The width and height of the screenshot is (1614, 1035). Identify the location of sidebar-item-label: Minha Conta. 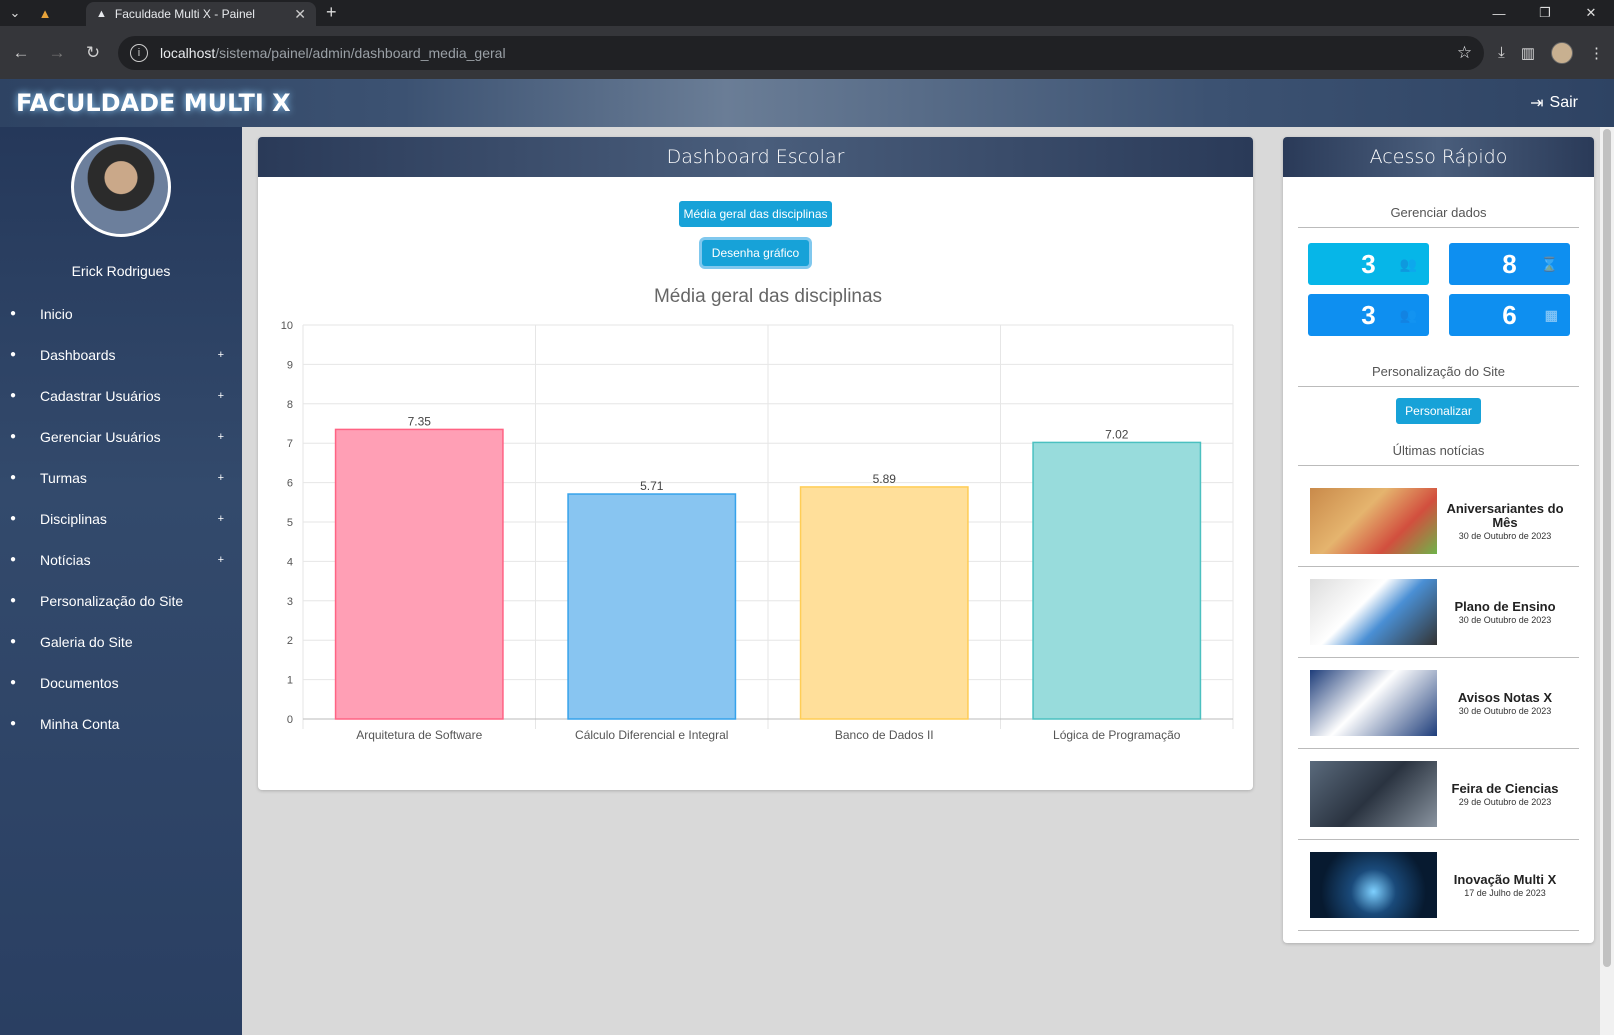
(80, 723).